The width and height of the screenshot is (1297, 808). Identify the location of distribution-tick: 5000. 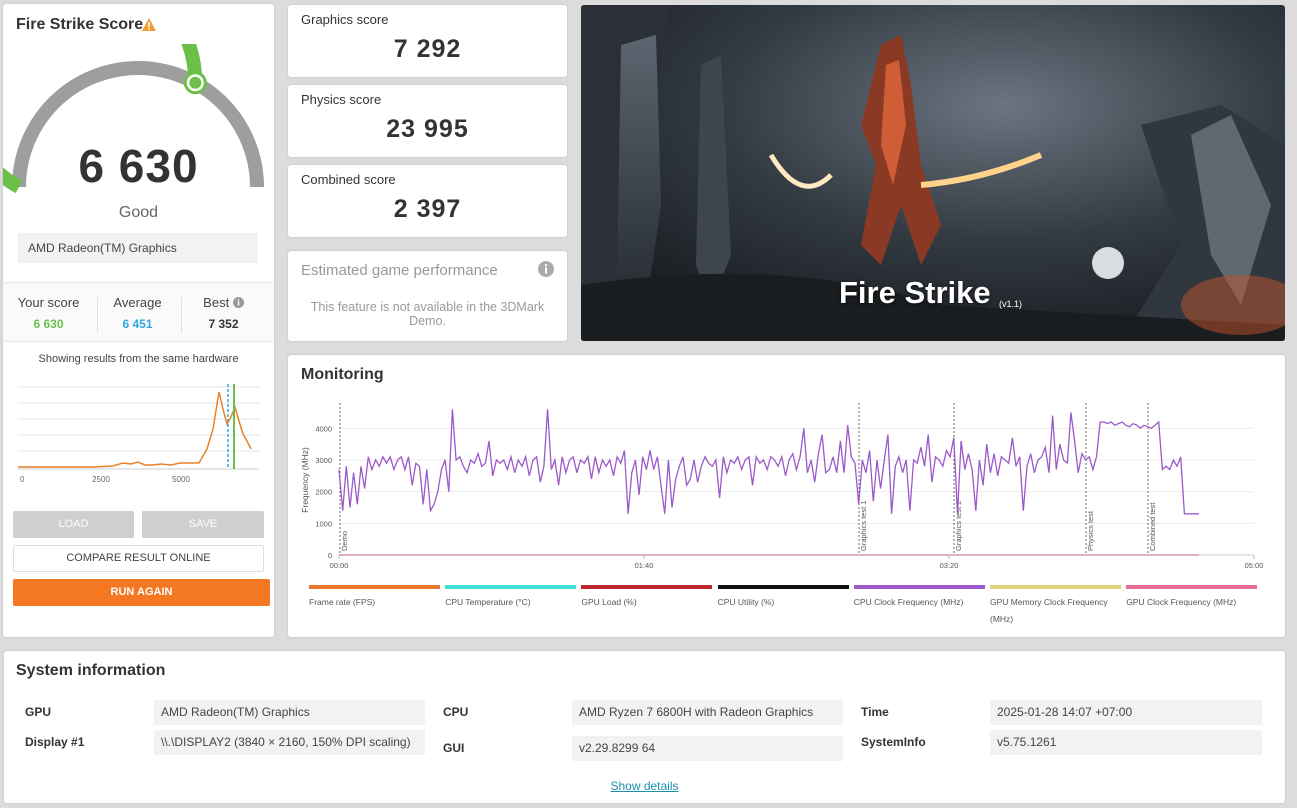
(181, 479).